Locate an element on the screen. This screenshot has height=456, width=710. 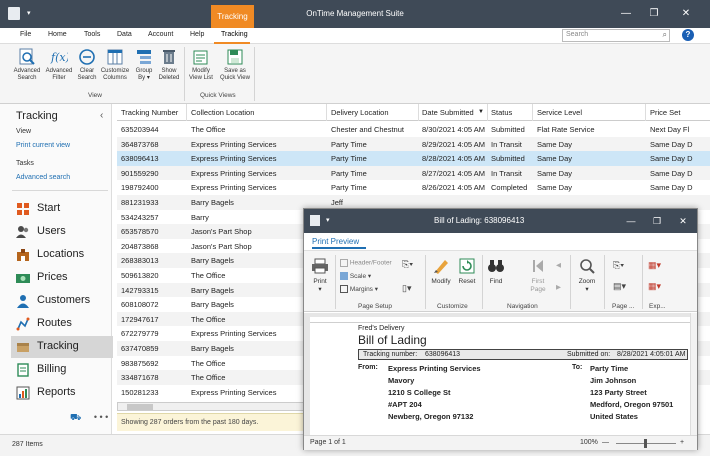
nav-start: Start is located at coordinates (62, 209).